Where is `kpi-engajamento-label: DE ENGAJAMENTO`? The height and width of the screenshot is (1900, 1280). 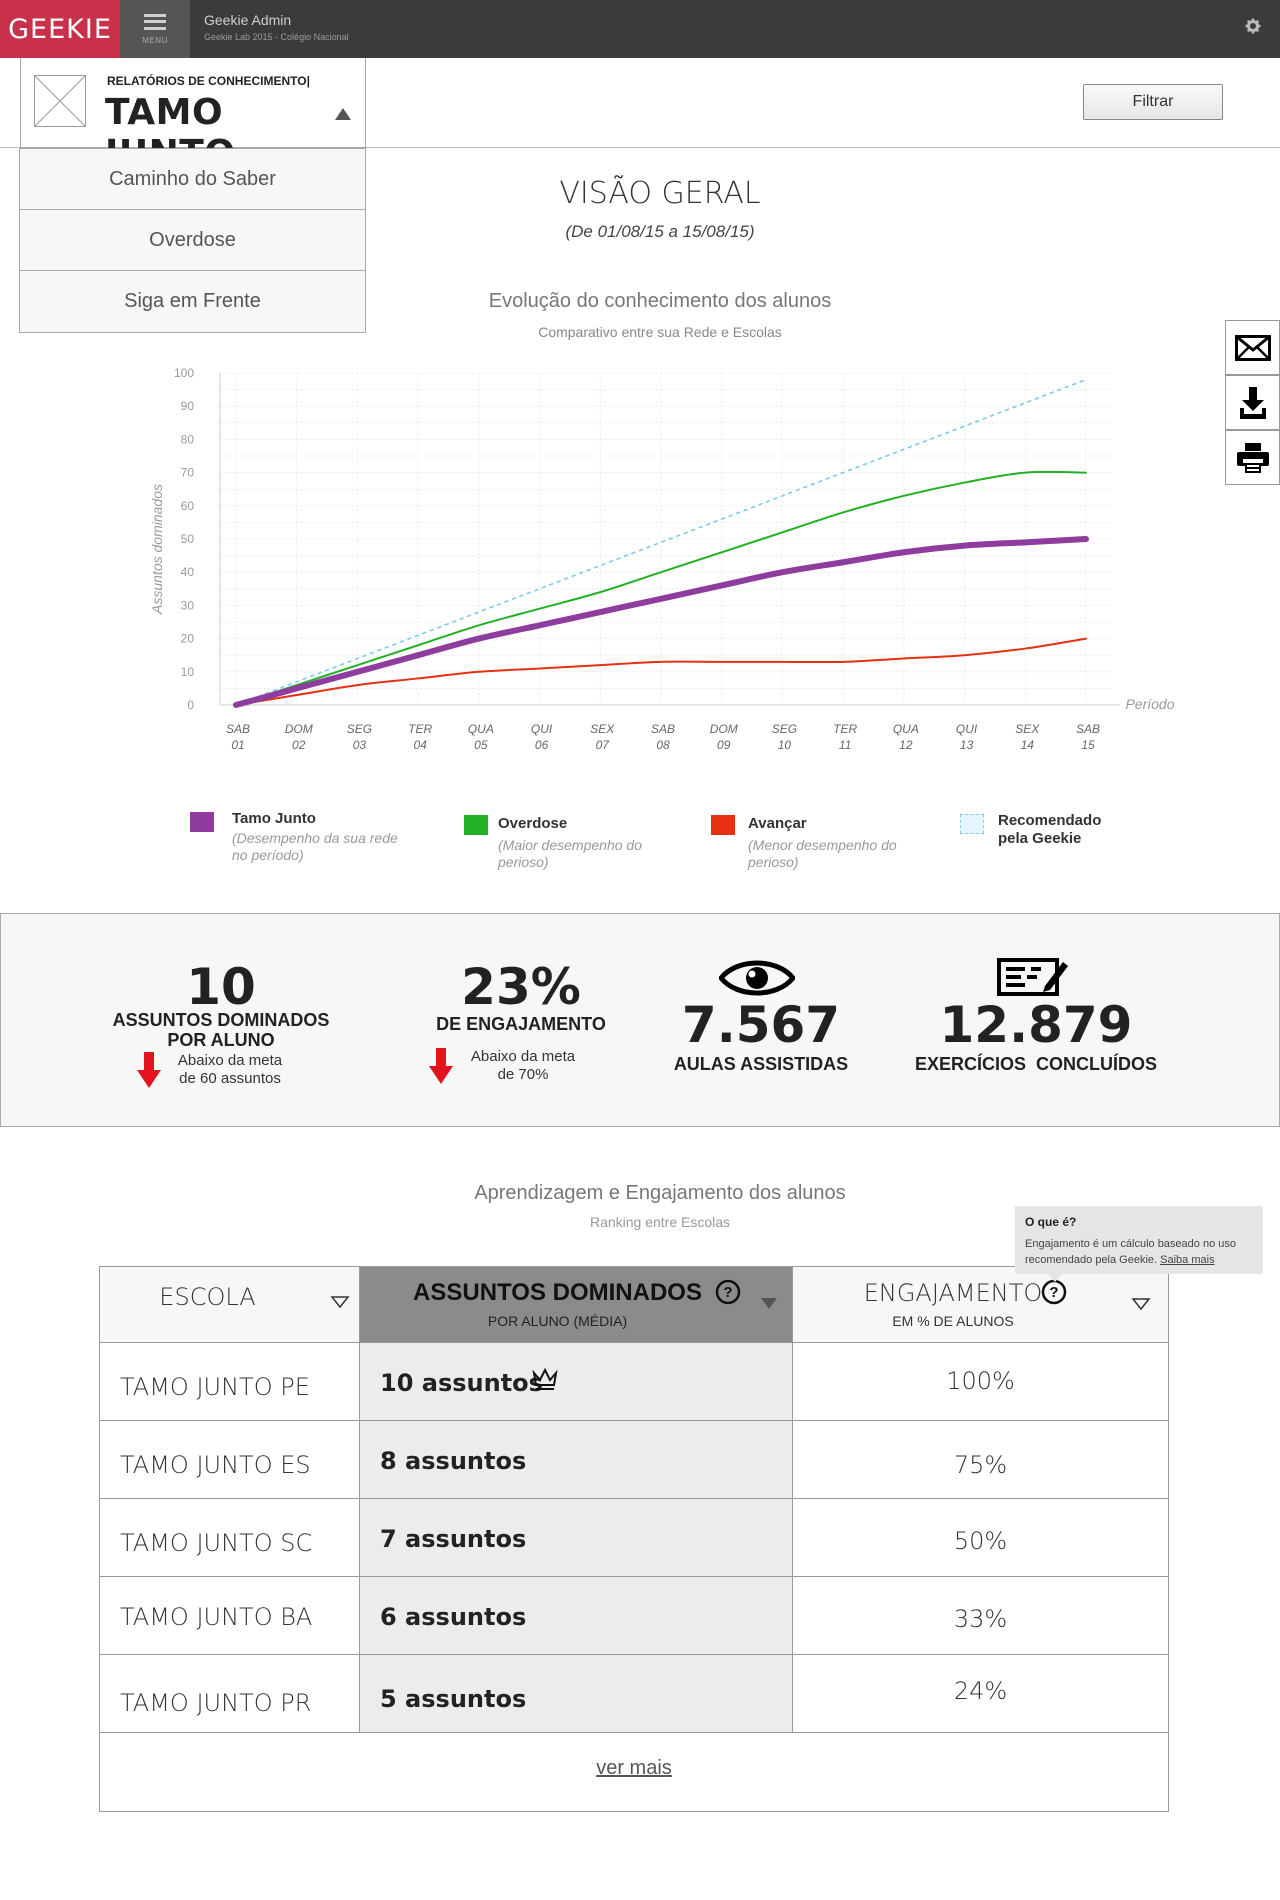
kpi-engajamento-label: DE ENGAJAMENTO is located at coordinates (521, 1024).